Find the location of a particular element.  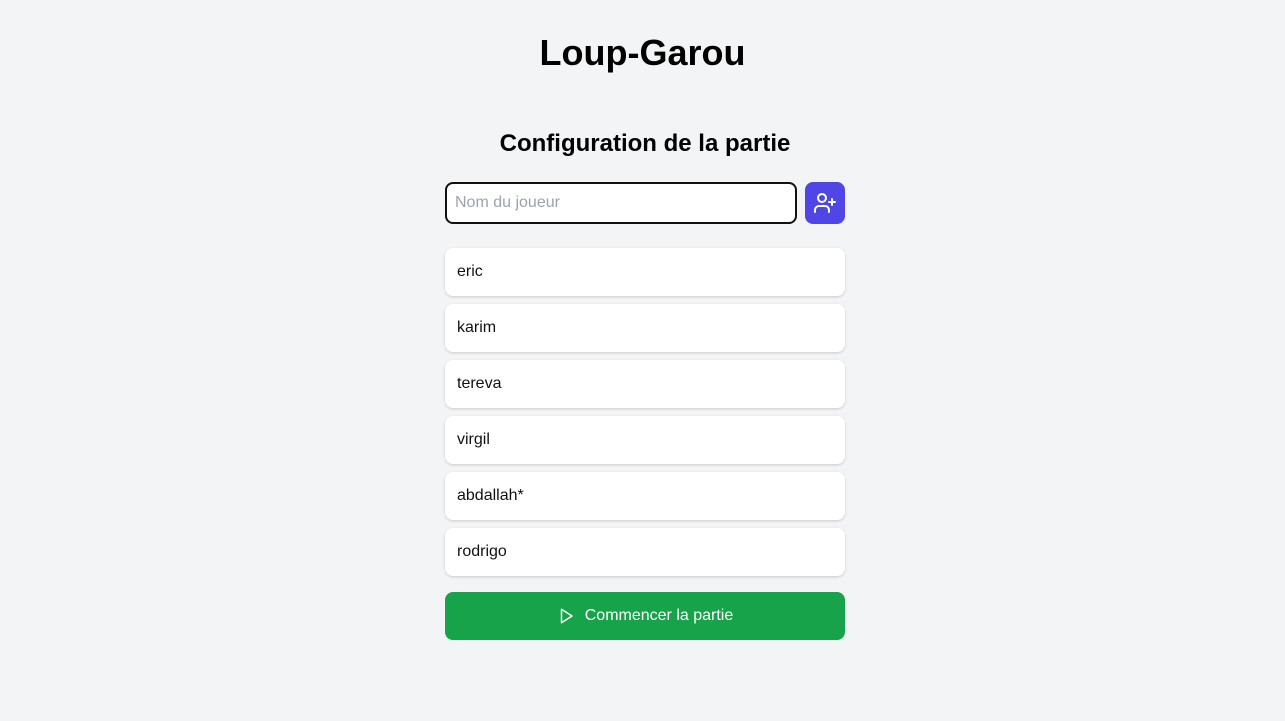

player-item: eric is located at coordinates (645, 272).